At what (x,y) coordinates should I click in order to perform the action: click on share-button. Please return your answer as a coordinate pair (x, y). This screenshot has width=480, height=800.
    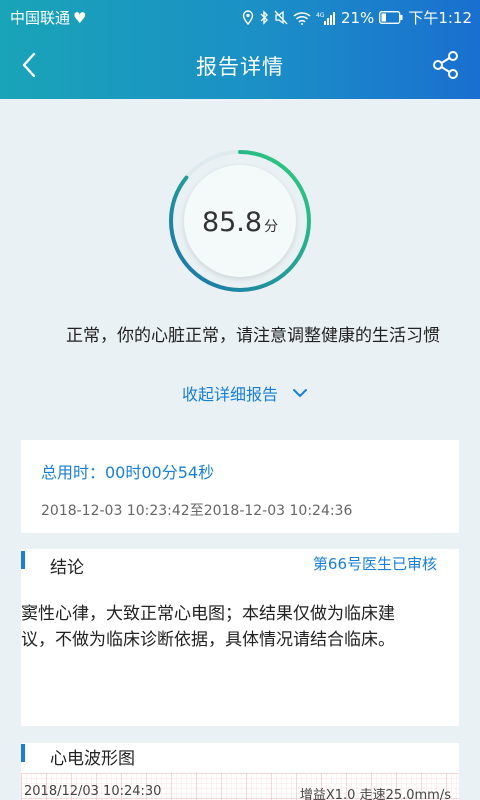
    Looking at the image, I should click on (446, 65).